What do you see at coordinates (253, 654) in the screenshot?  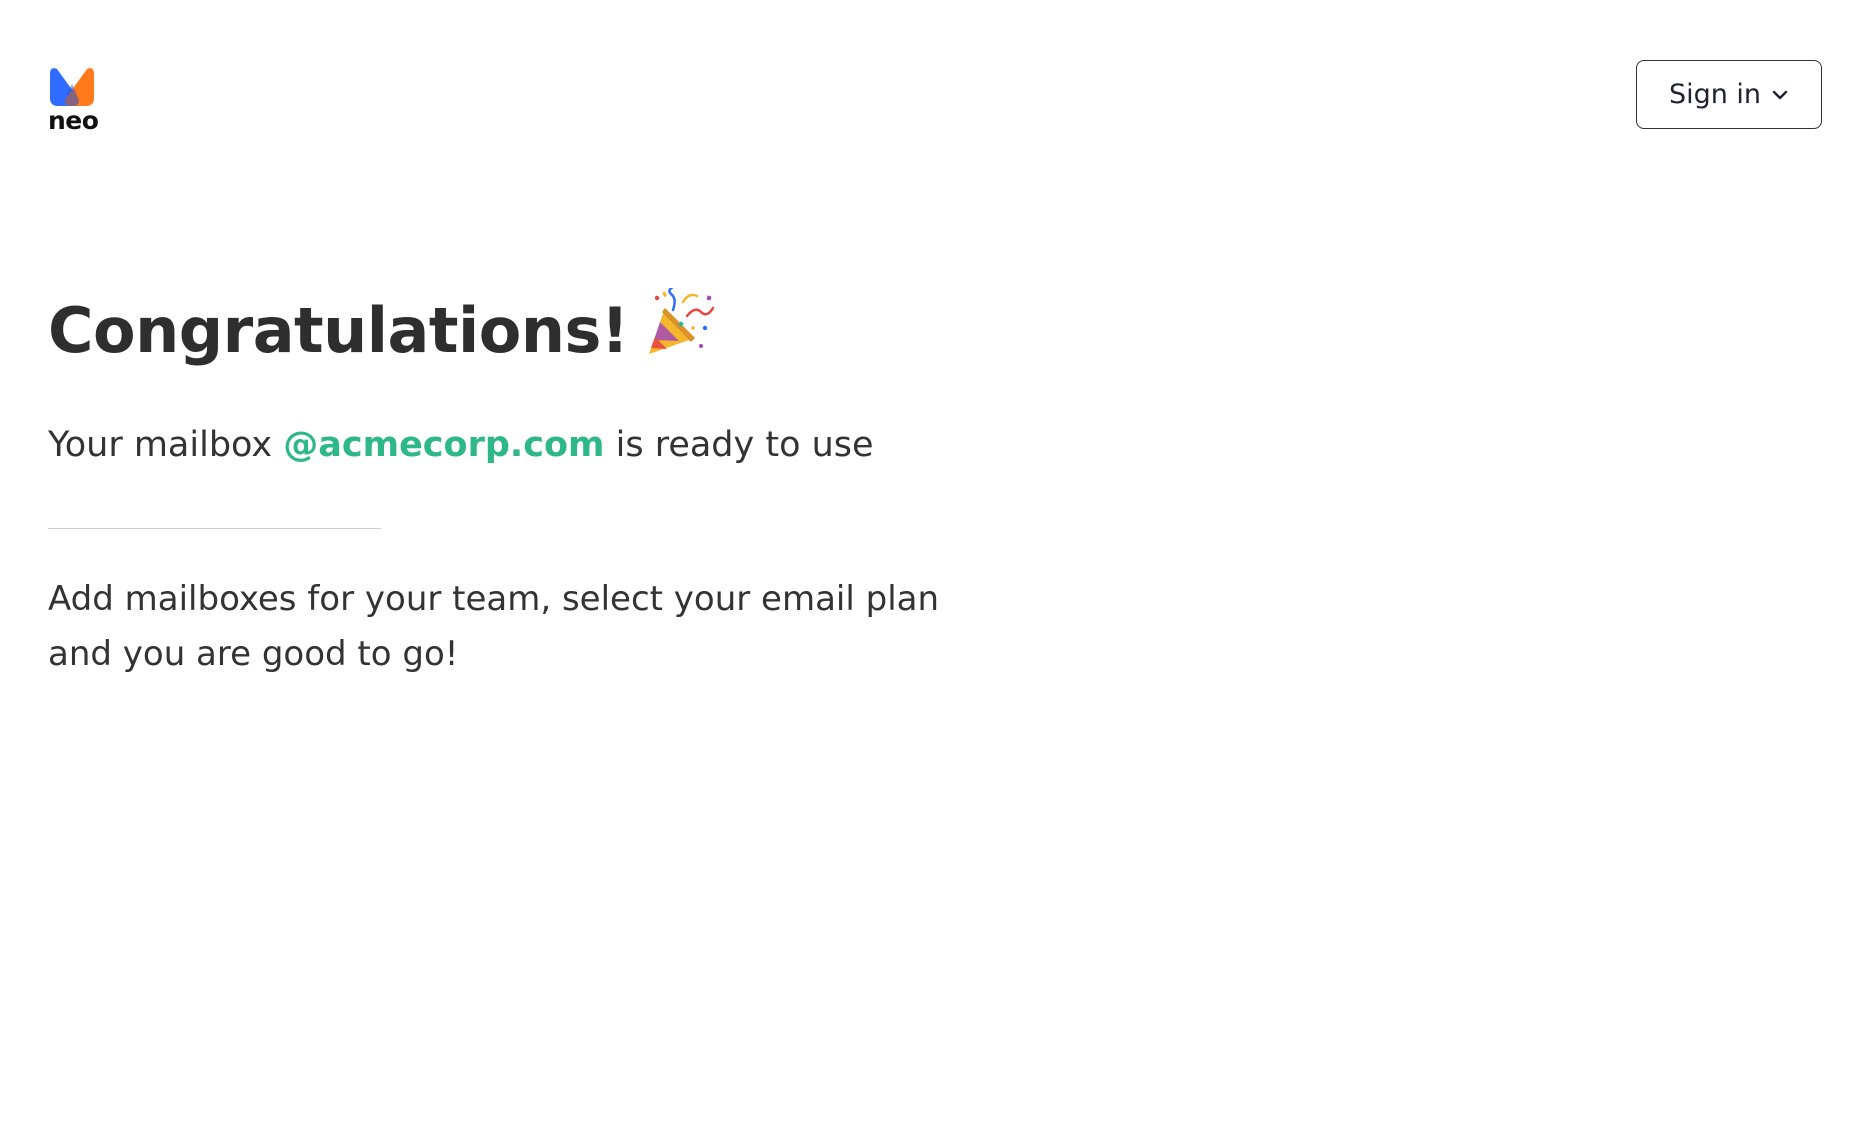 I see `next-steps-line-2: and you are good to go!` at bounding box center [253, 654].